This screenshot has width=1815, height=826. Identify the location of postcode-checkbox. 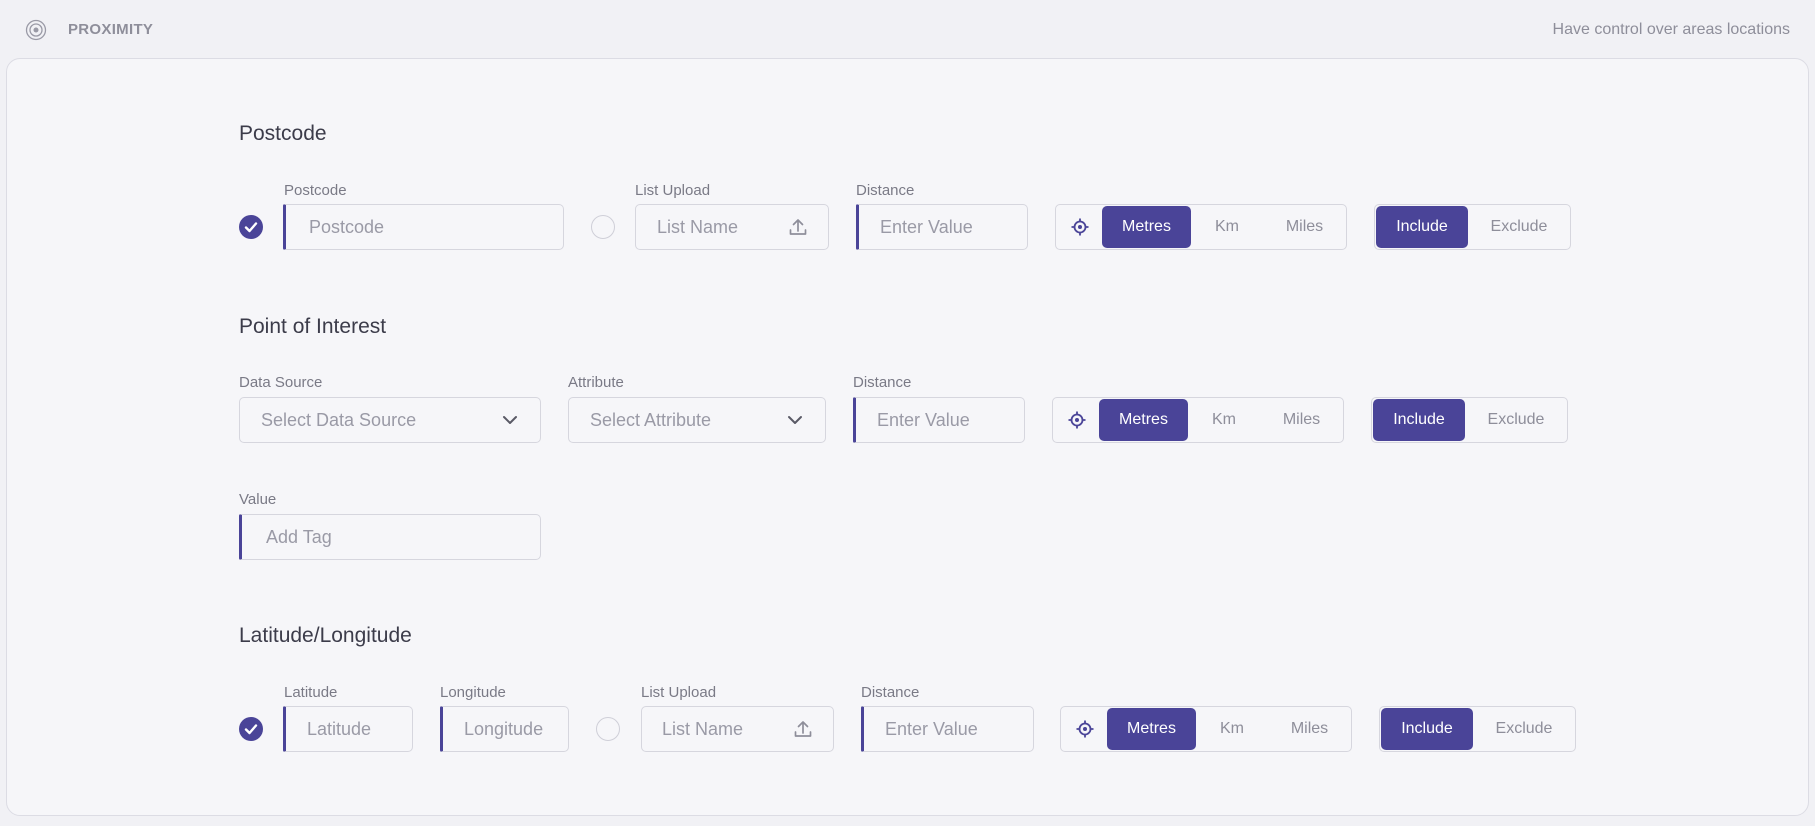
(251, 227).